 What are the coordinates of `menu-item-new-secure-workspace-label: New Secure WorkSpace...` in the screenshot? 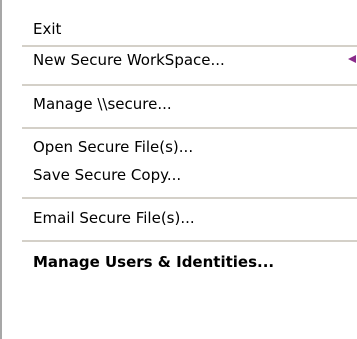 It's located at (129, 60).